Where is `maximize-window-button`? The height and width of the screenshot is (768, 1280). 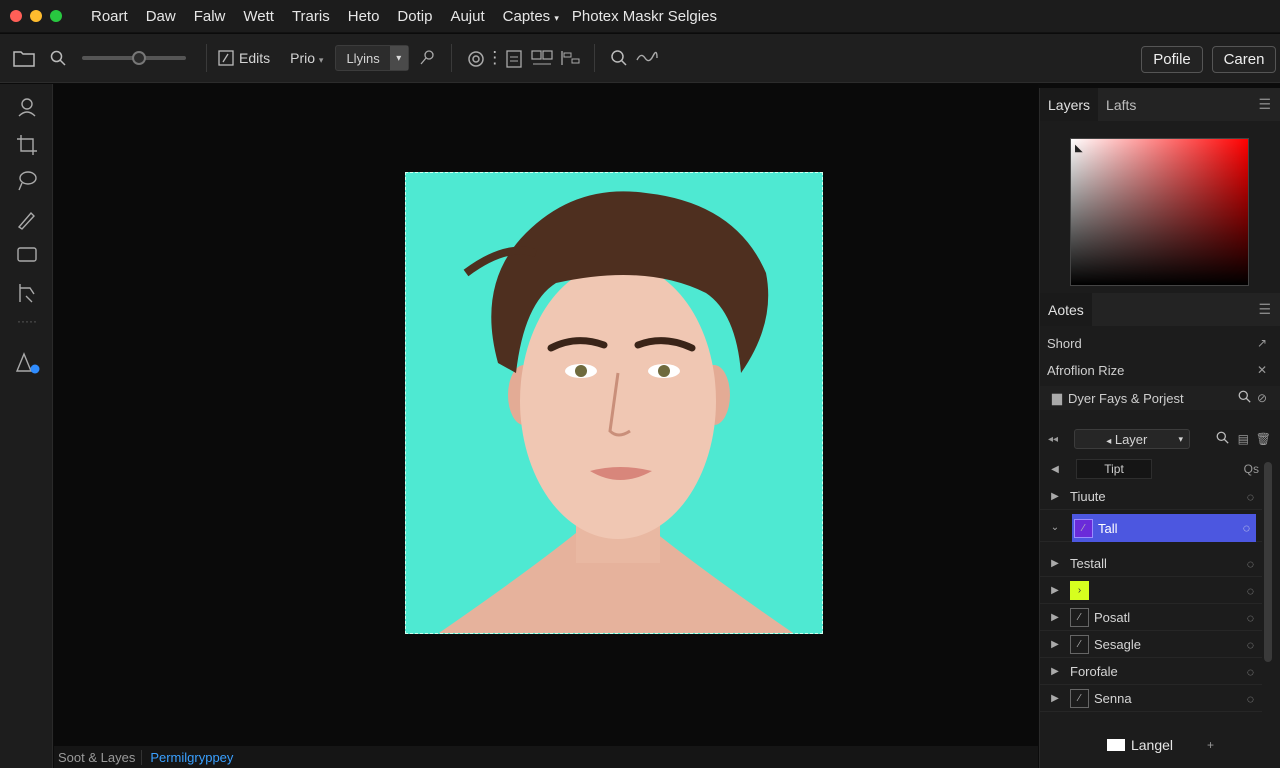
maximize-window-button is located at coordinates (56, 16).